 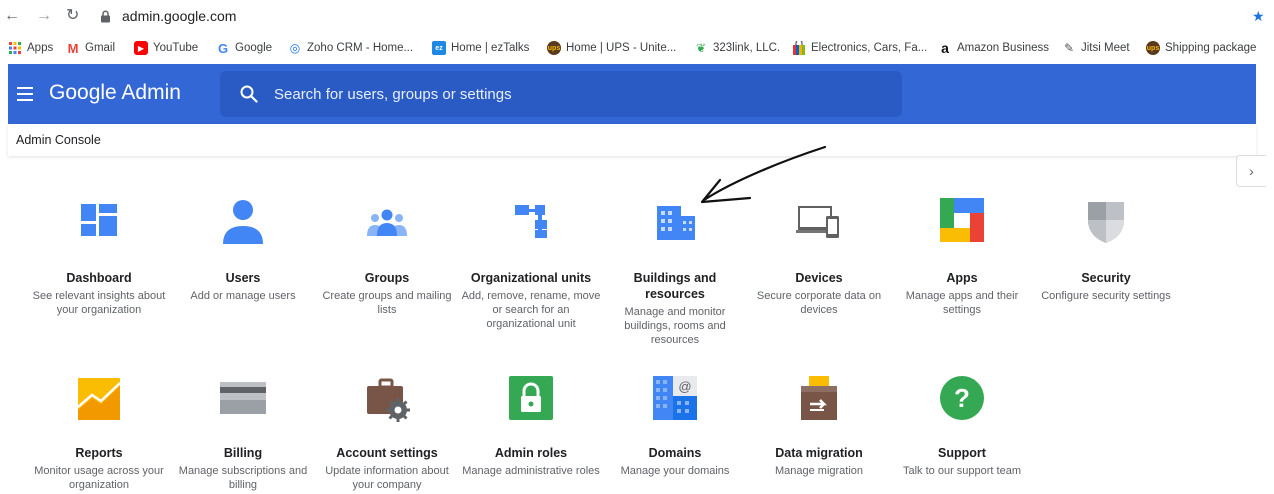 I want to click on tile-security: Security Configure security settings, so click(x=1106, y=261).